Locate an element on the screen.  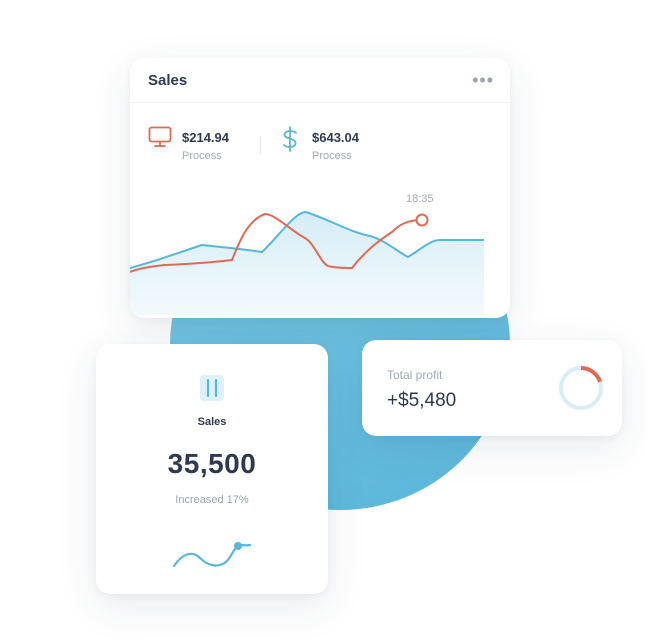
total-profit-value: +$5,480 is located at coordinates (422, 400).